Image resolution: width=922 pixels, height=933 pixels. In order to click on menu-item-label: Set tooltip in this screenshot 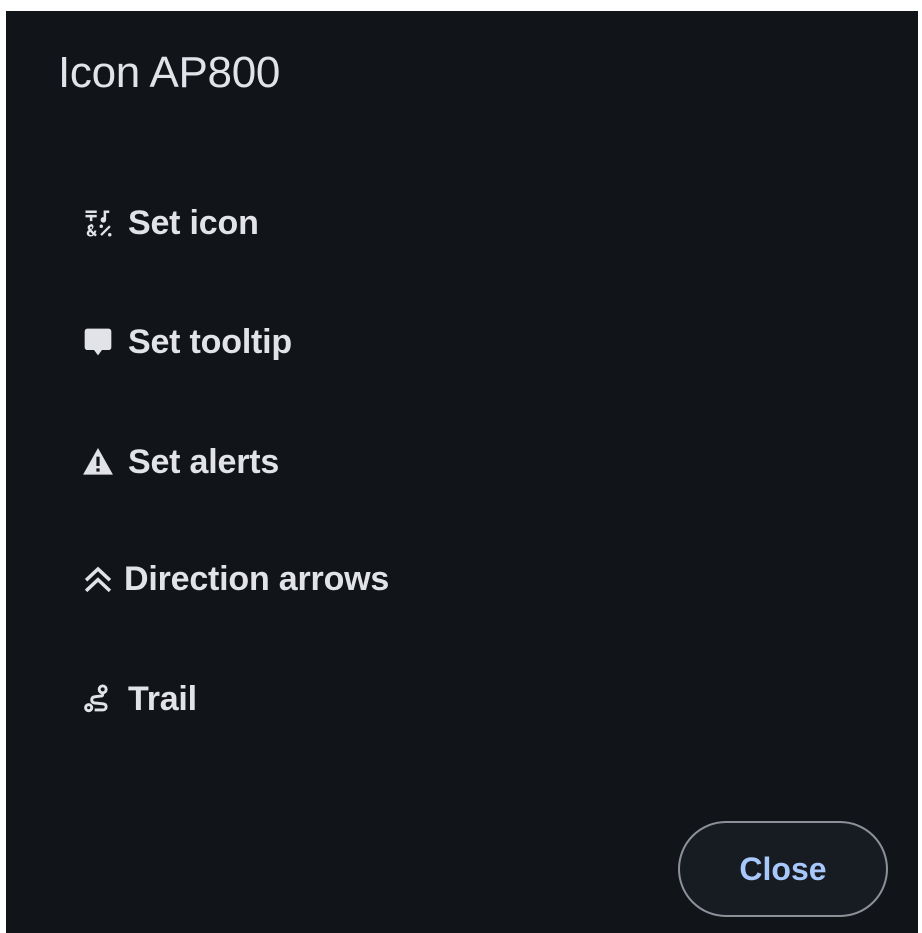, I will do `click(210, 341)`.